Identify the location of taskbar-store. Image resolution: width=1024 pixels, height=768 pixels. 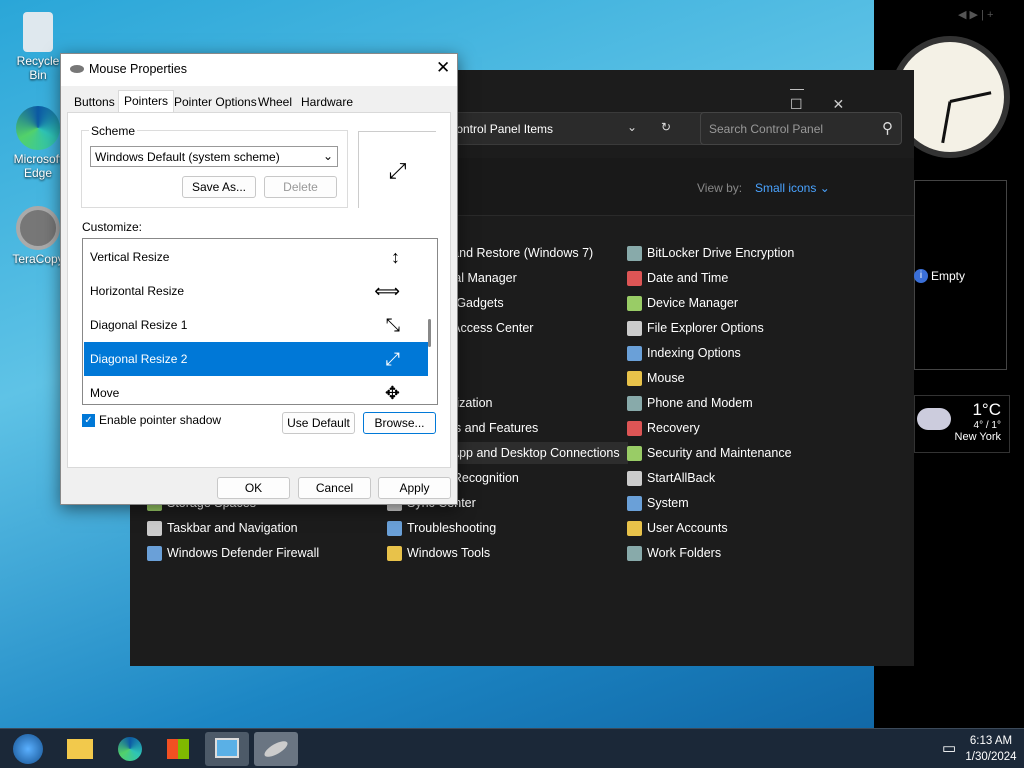
(178, 749).